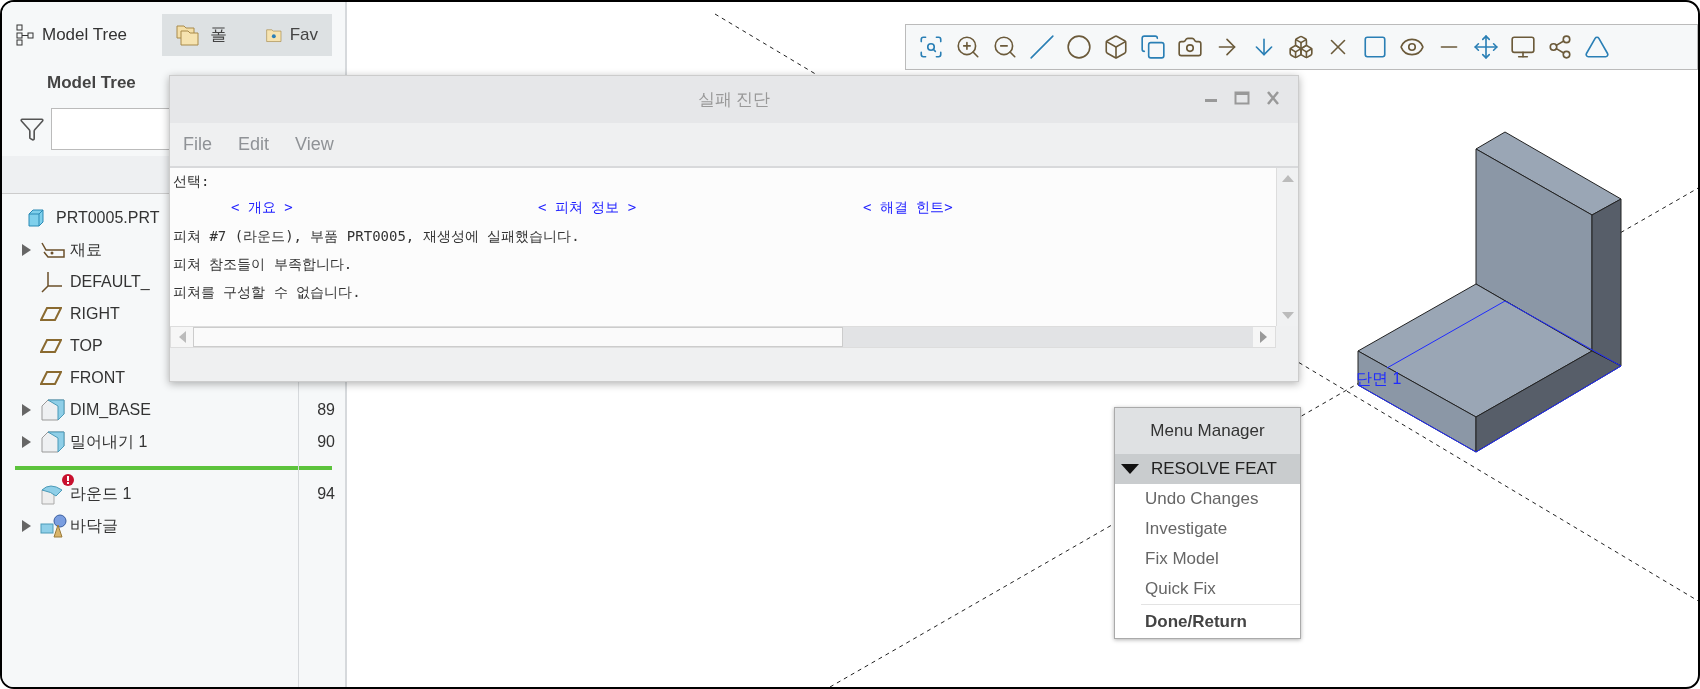 The width and height of the screenshot is (1700, 689). What do you see at coordinates (263, 264) in the screenshot?
I see `message-line: 피쳐 참조들이 부족합니다.` at bounding box center [263, 264].